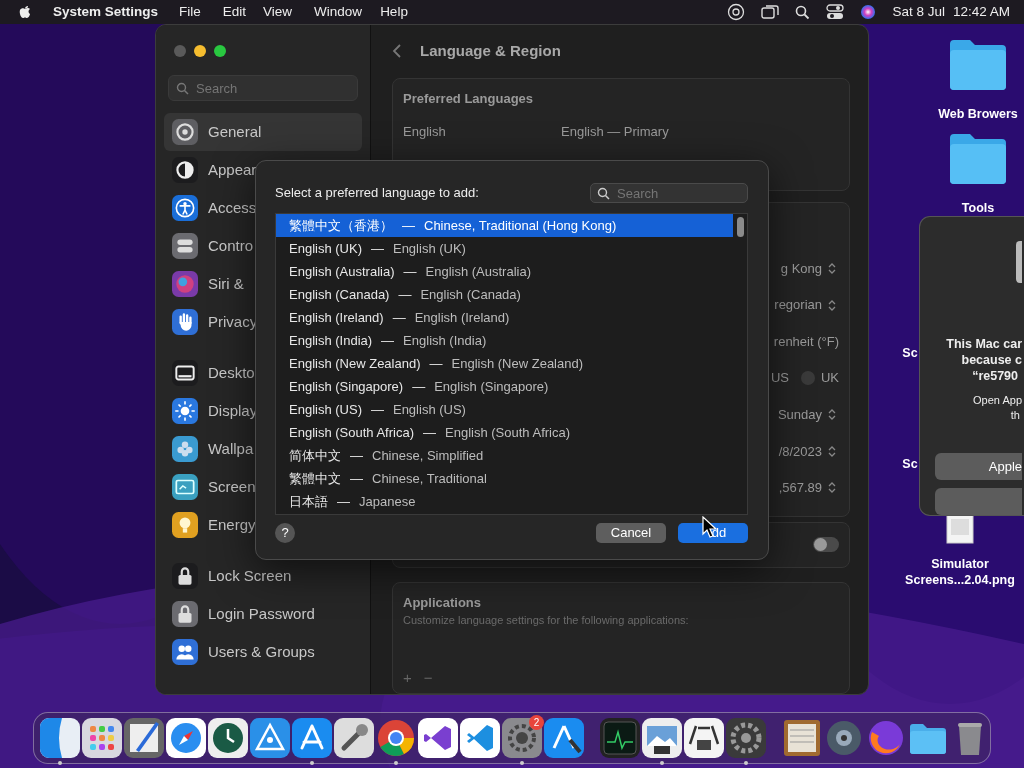 The height and width of the screenshot is (768, 1024). Describe the element at coordinates (991, 360) in the screenshot. I see `alert-title-line: because c` at that location.